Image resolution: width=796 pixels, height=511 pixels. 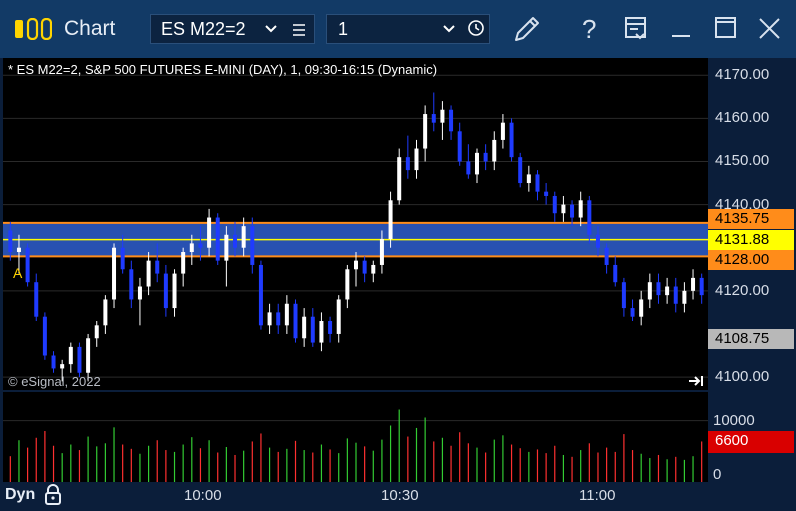 What do you see at coordinates (20, 495) in the screenshot?
I see `dynamic-label: Dyn` at bounding box center [20, 495].